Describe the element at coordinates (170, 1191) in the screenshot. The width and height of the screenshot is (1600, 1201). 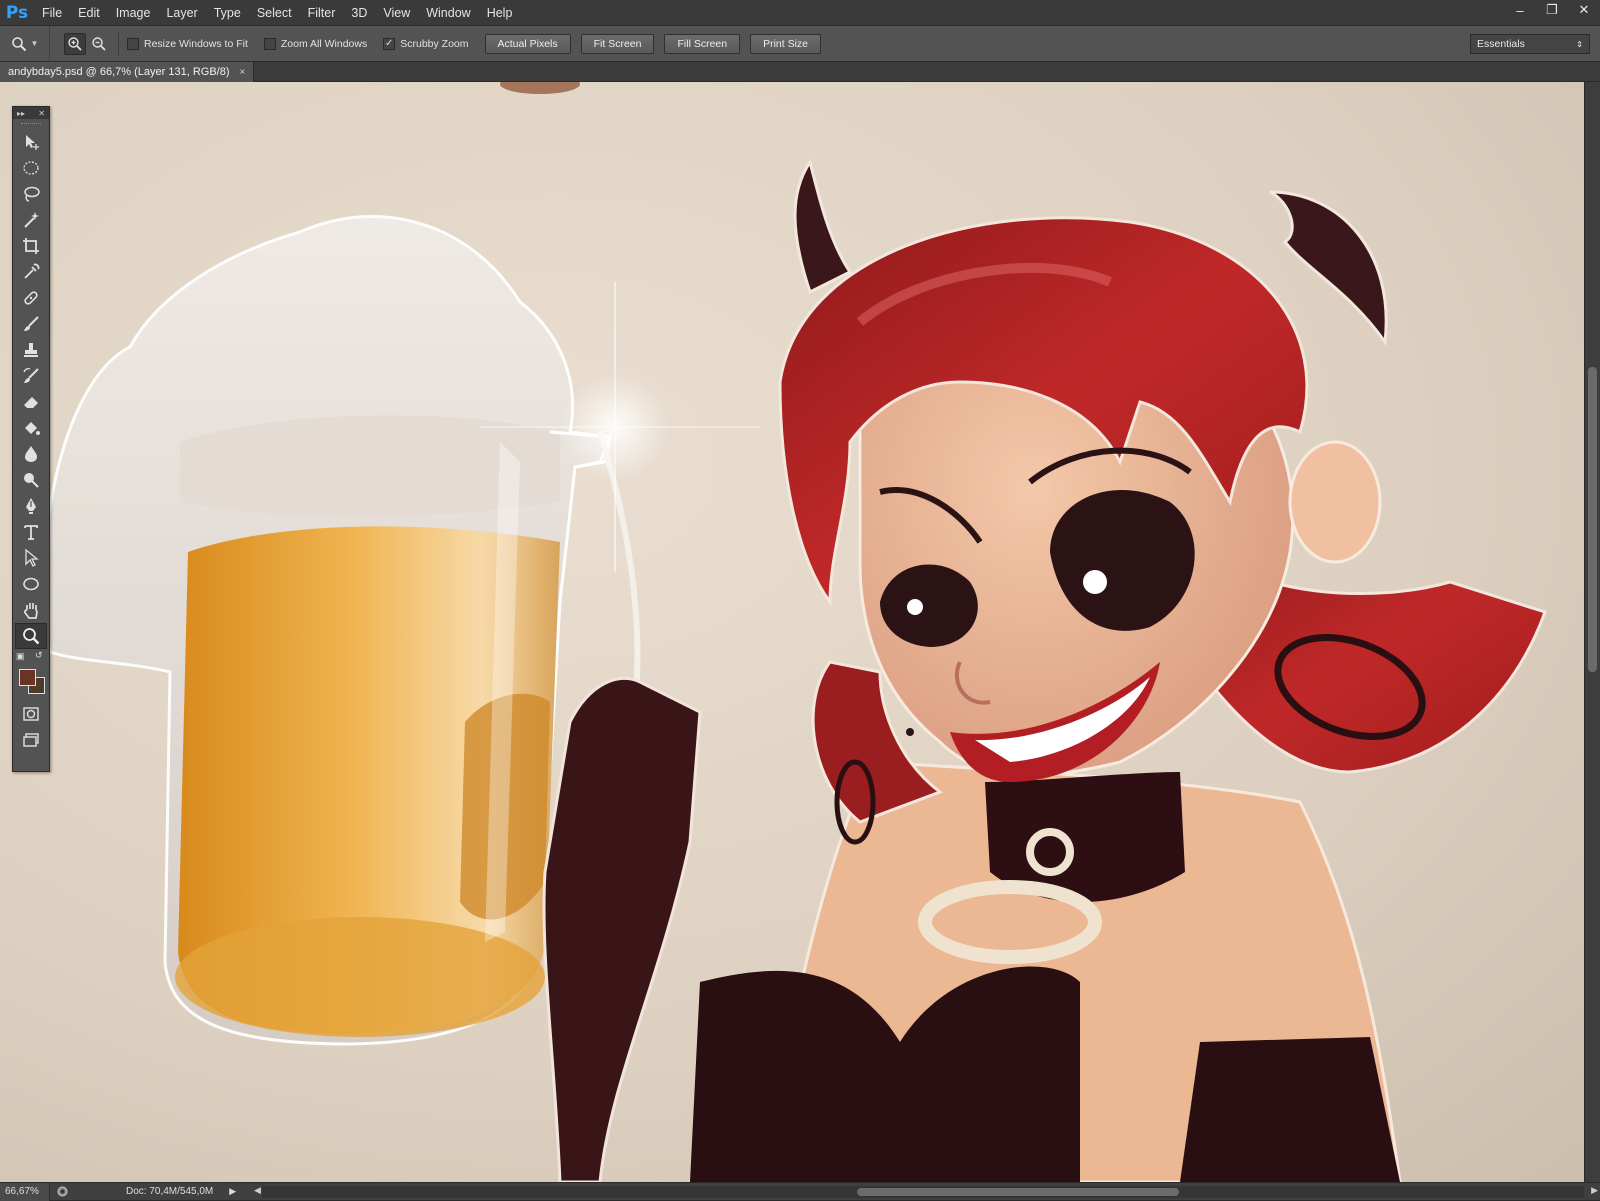
I see `document-size-info: Doc: 70,4M/545,0M` at that location.